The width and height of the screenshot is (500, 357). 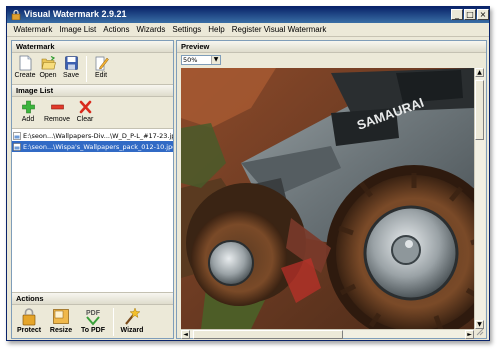 What do you see at coordinates (78, 29) in the screenshot?
I see `menu-image-list: Image List` at bounding box center [78, 29].